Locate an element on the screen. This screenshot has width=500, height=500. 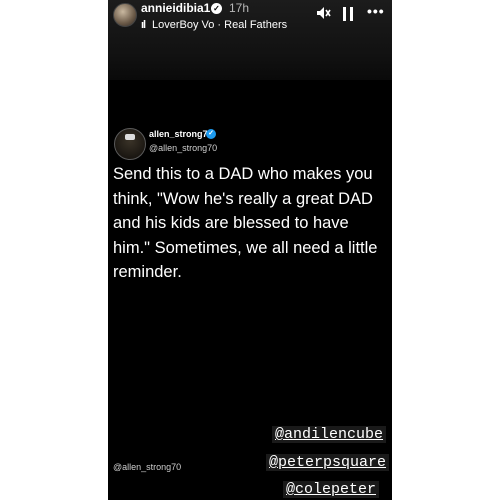
verified-badge-icon: ✓ is located at coordinates (216, 8).